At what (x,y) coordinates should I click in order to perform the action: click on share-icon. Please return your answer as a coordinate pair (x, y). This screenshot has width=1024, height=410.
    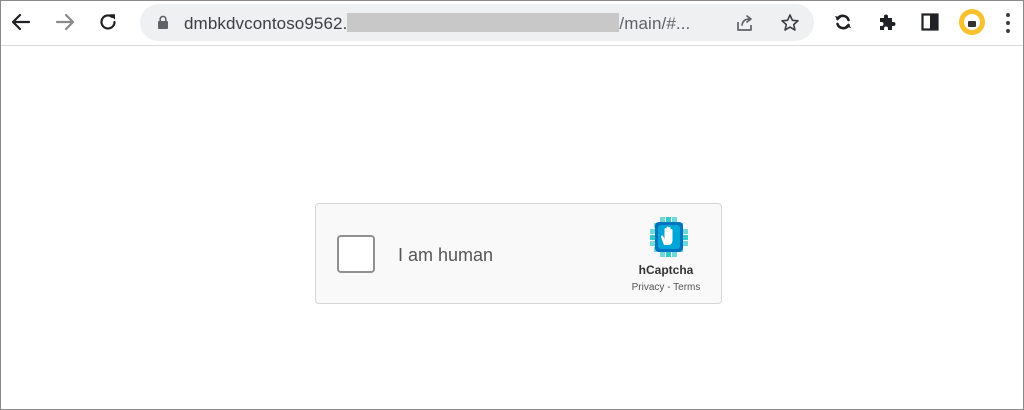
    Looking at the image, I should click on (745, 23).